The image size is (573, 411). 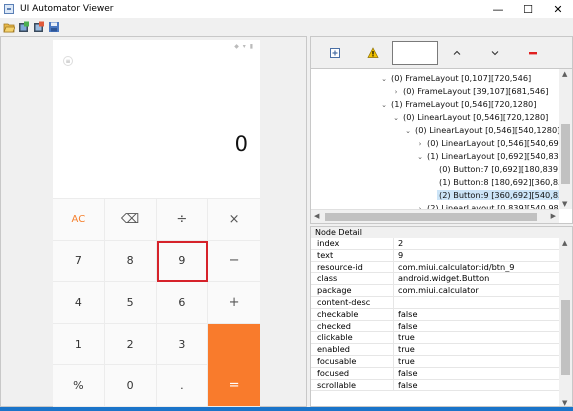 I want to click on tree-node: ⌄ (0) LinearLayout [0,546][720,1280], so click(x=470, y=117).